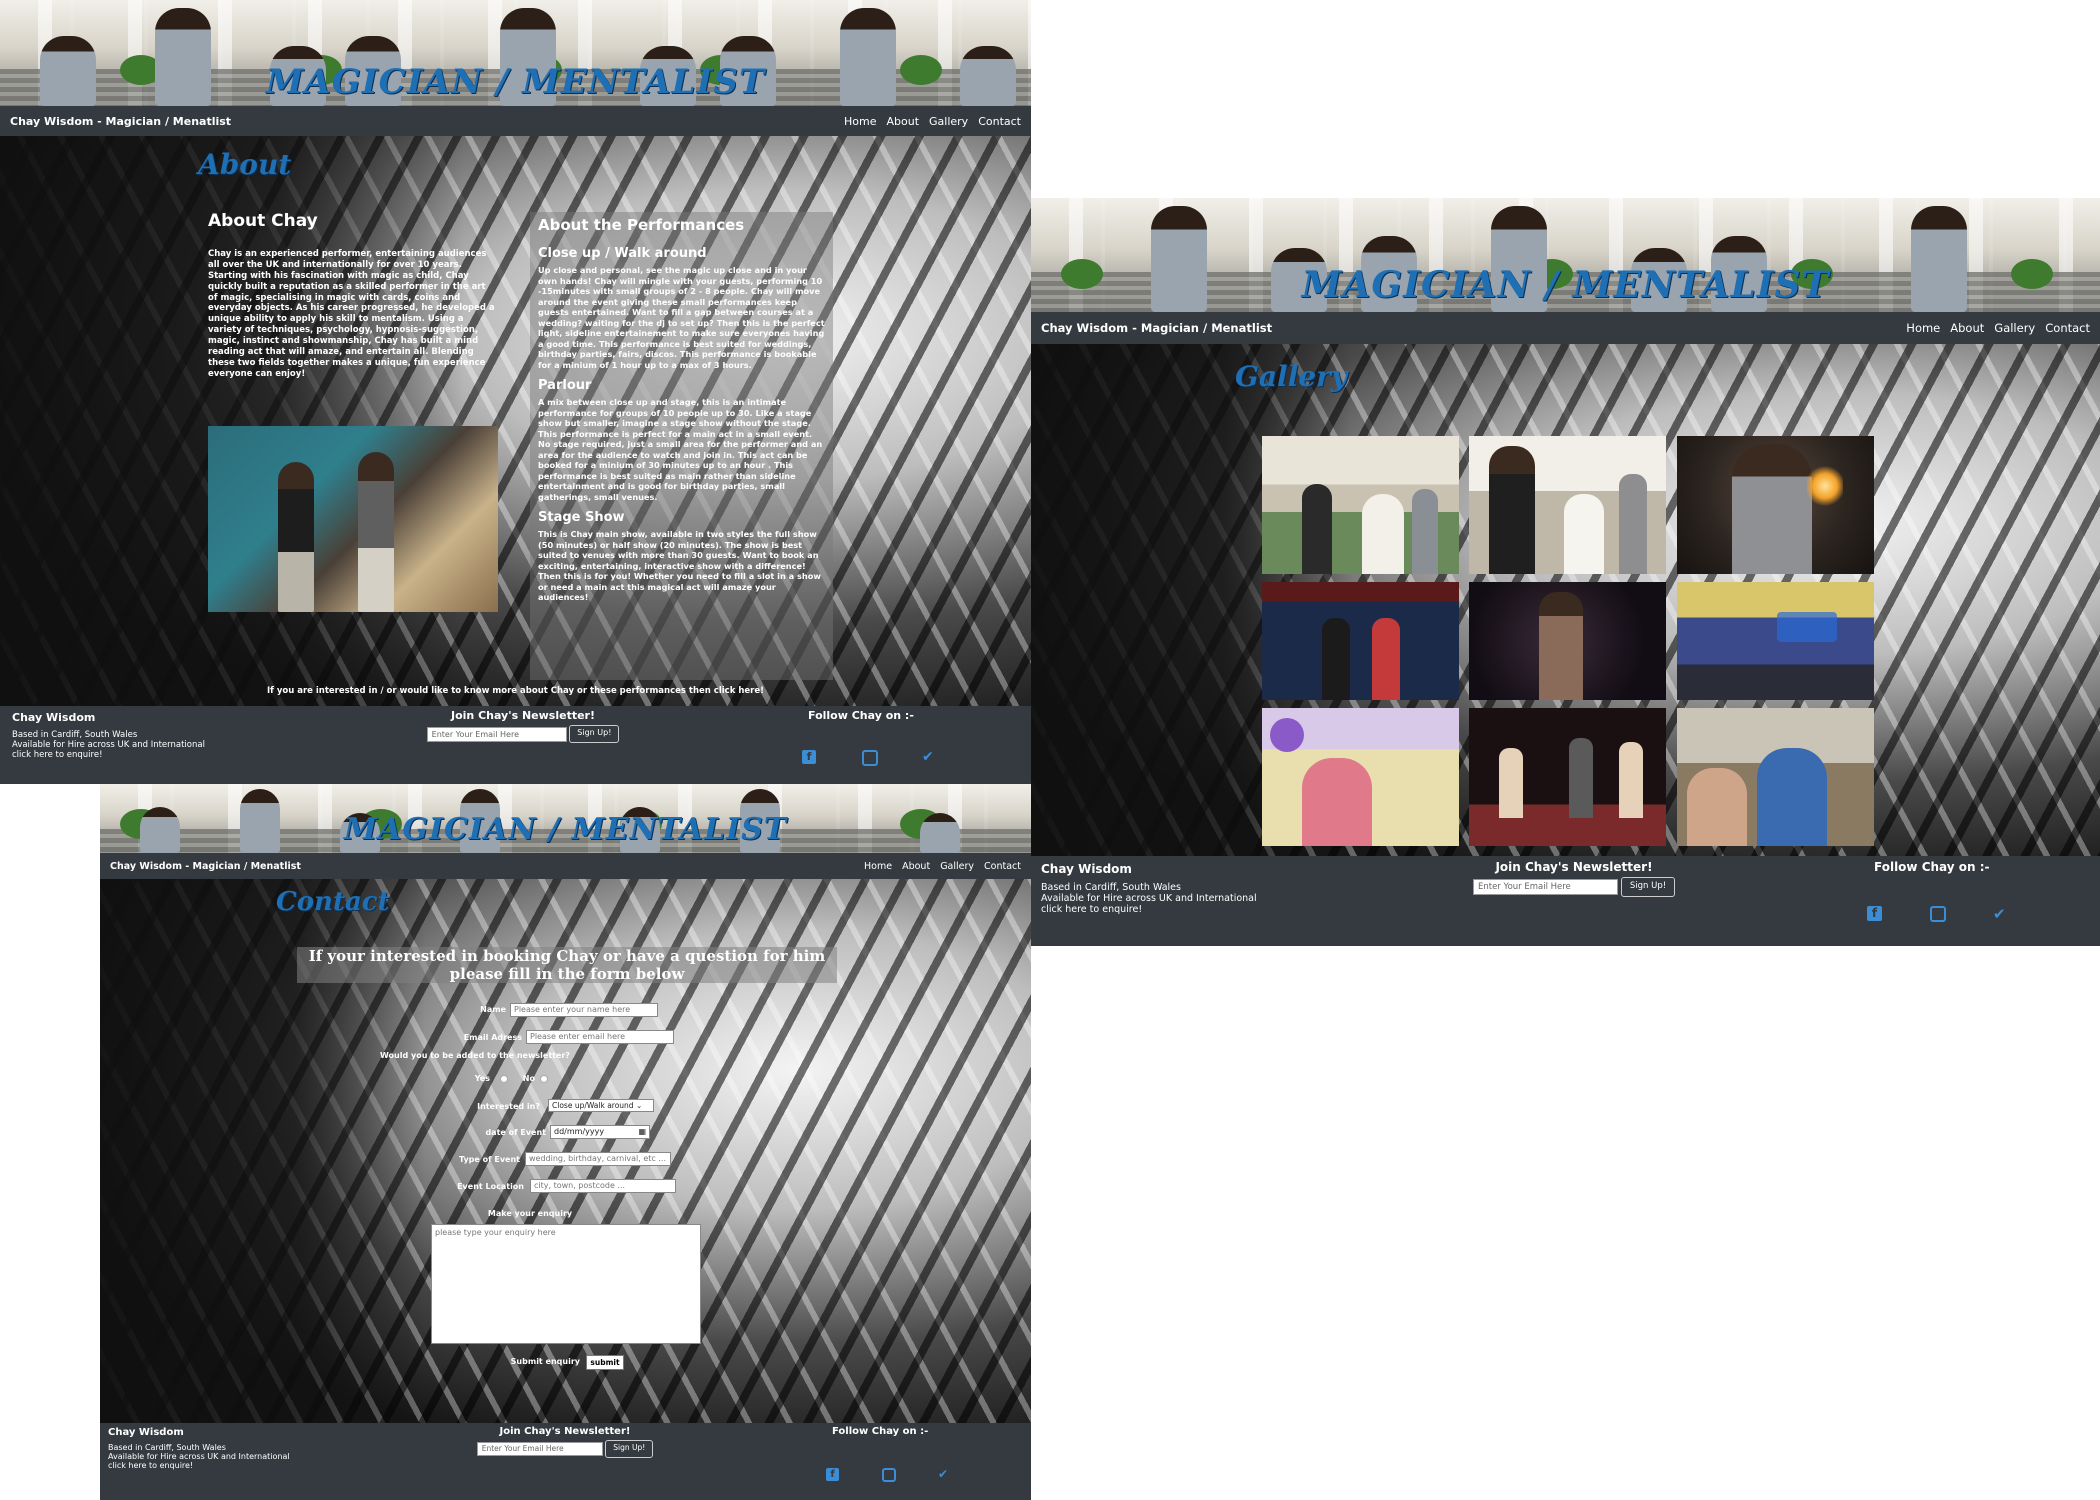 This screenshot has width=2100, height=1500. Describe the element at coordinates (622, 253) in the screenshot. I see `closeup-title: Close up / Walk around` at that location.